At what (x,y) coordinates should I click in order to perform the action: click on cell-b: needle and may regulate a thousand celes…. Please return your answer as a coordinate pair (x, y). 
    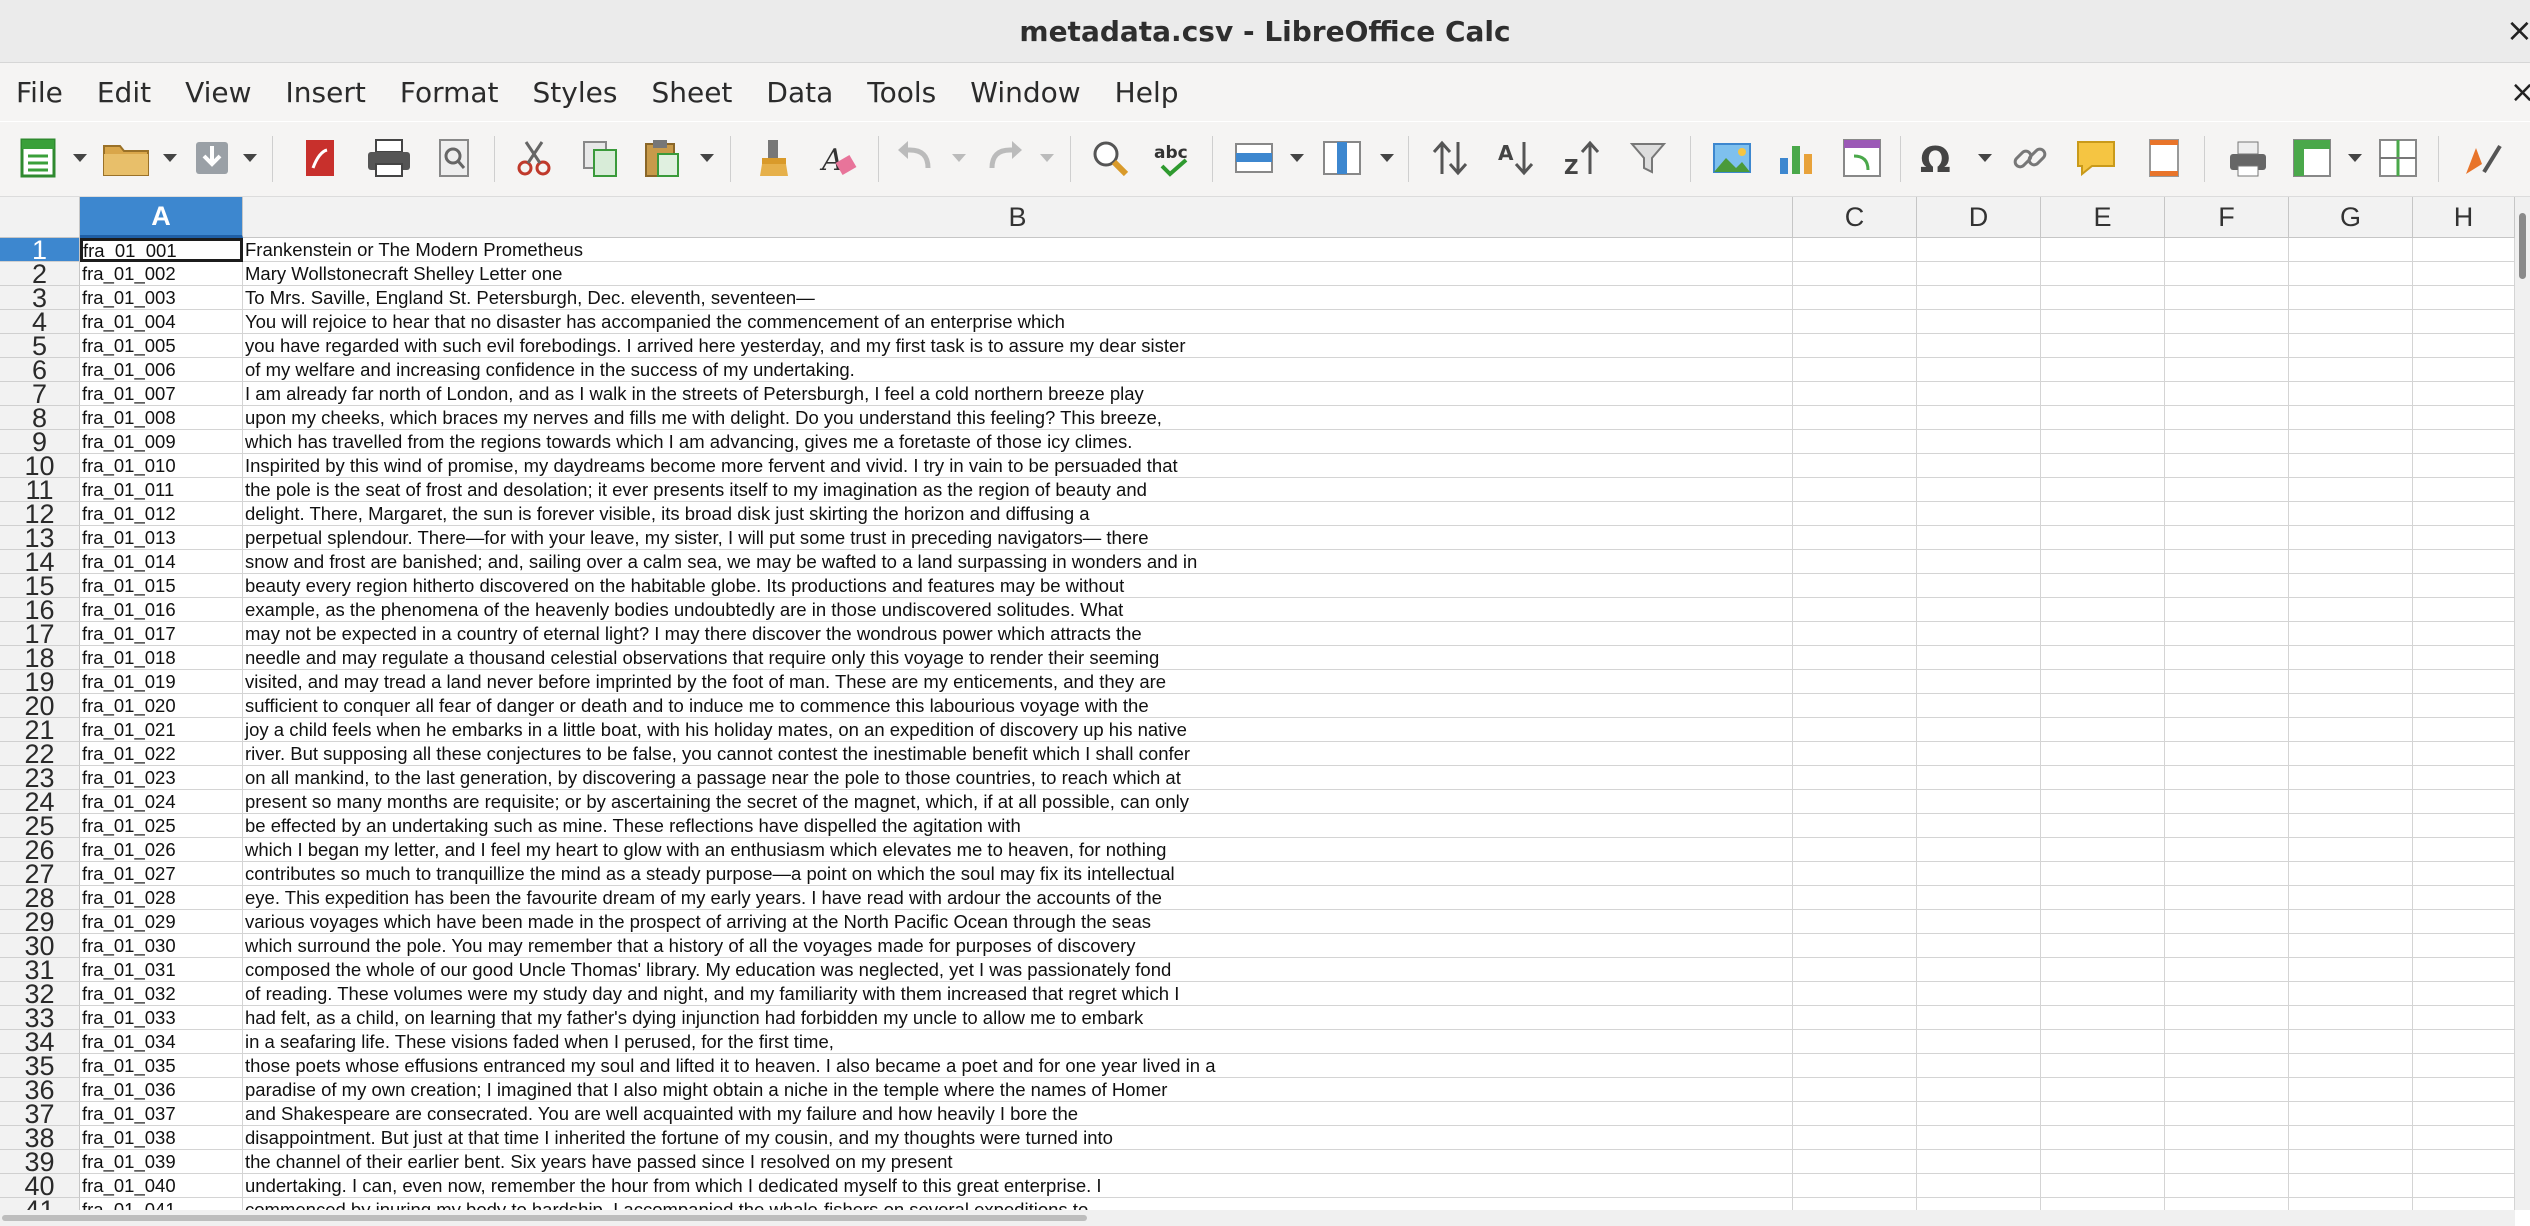
    Looking at the image, I should click on (1018, 658).